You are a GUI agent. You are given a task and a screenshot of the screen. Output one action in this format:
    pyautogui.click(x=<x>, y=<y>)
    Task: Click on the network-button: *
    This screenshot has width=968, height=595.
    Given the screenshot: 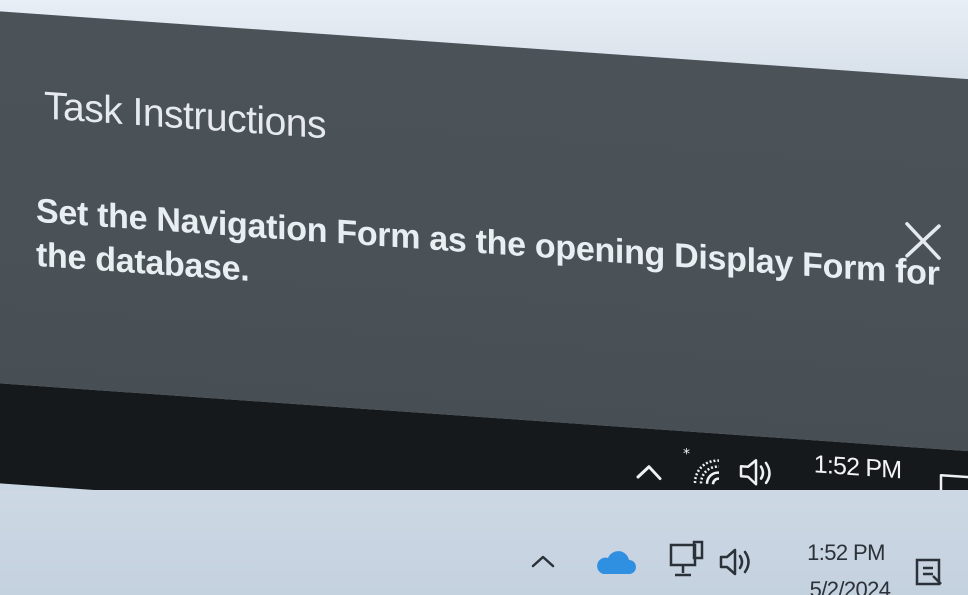 What is the action you would take?
    pyautogui.click(x=703, y=469)
    